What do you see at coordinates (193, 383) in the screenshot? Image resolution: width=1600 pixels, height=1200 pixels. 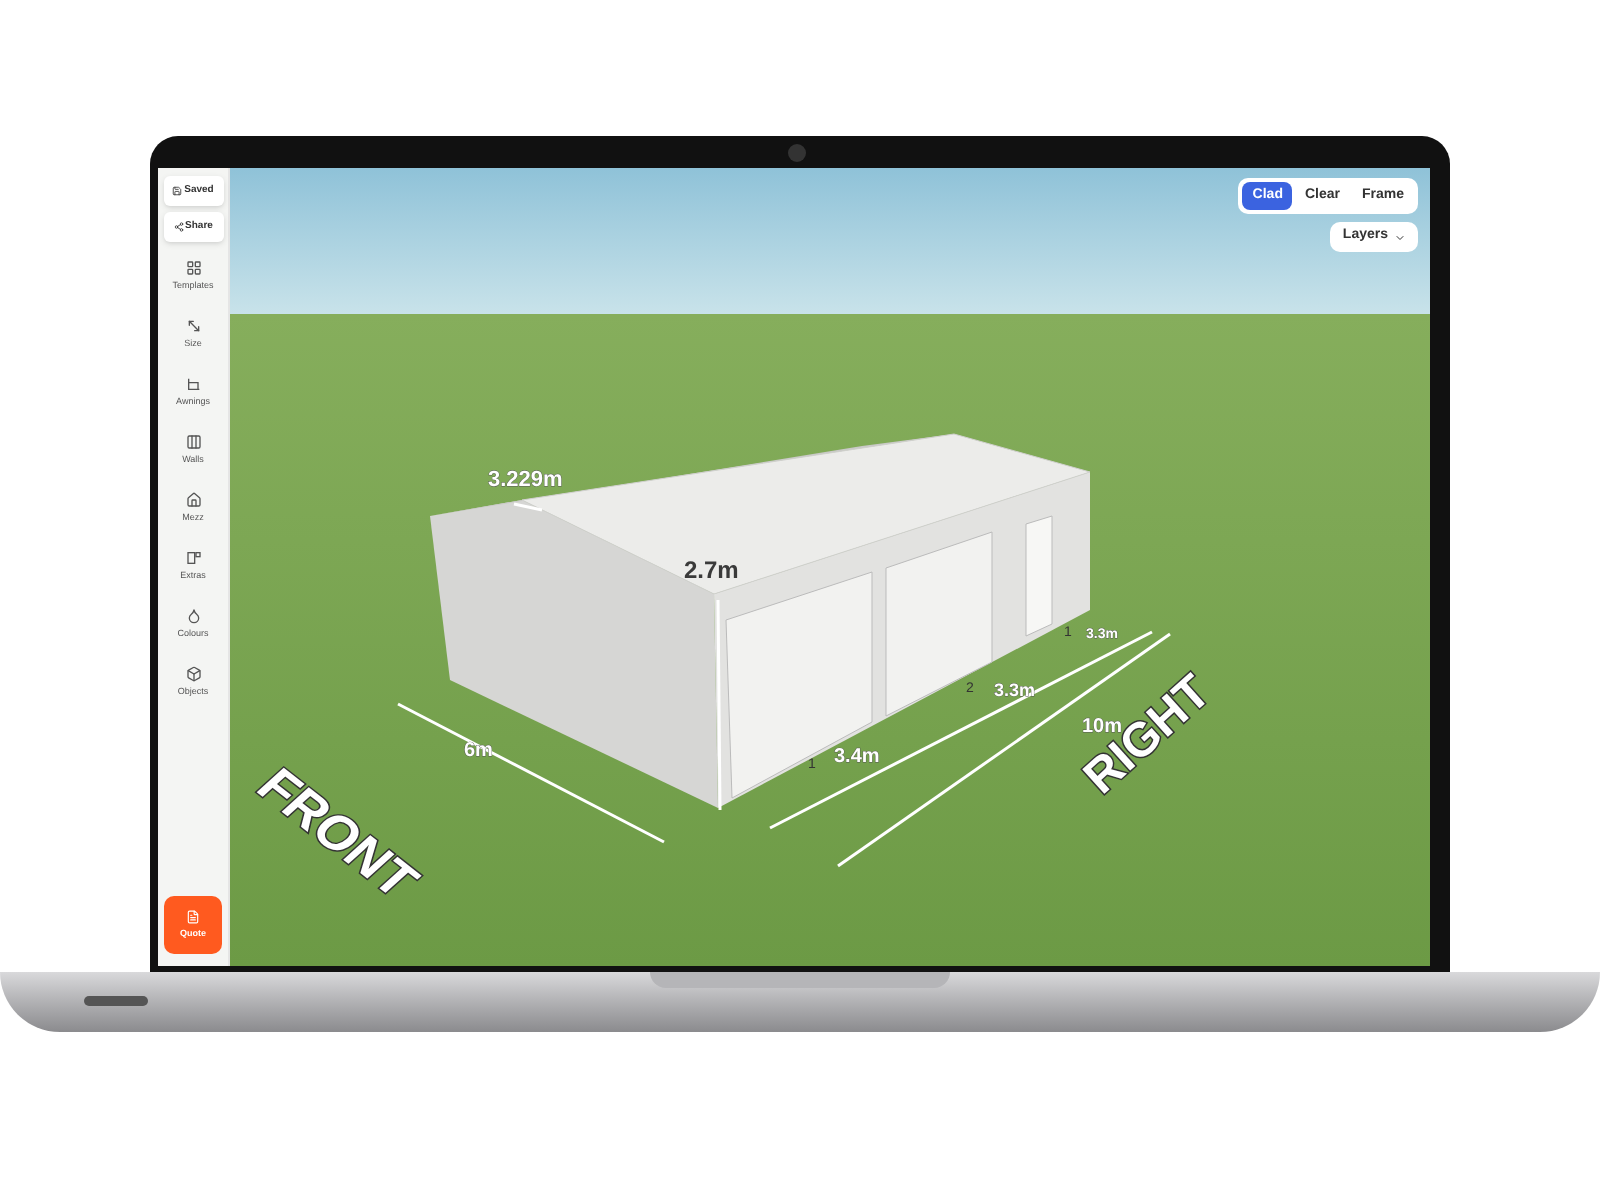 I see `awning-icon` at bounding box center [193, 383].